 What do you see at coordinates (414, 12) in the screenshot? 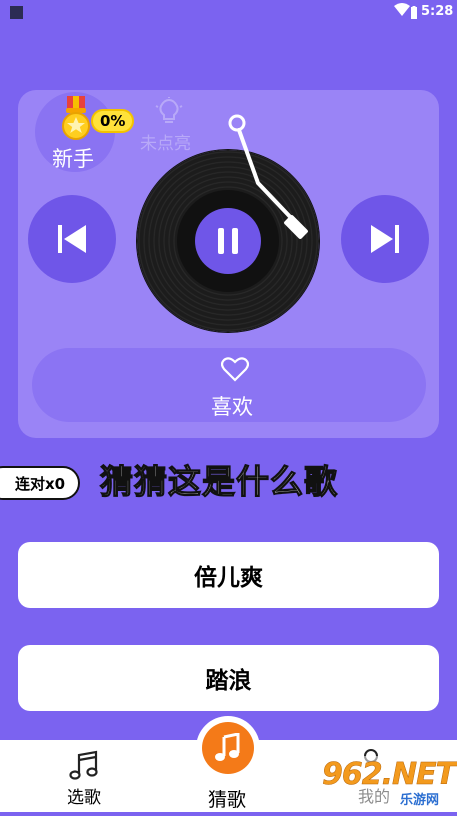
I see `battery-icon` at bounding box center [414, 12].